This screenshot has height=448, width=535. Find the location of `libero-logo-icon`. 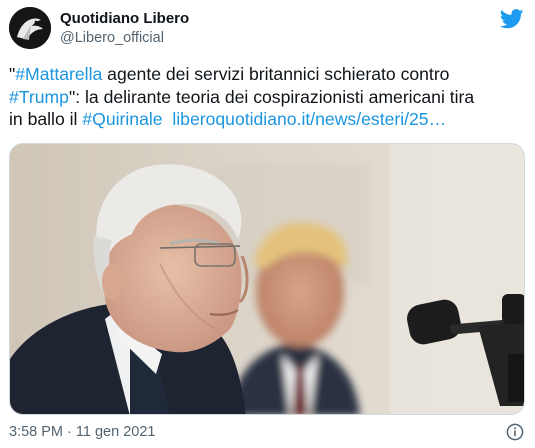

libero-logo-icon is located at coordinates (30, 28).